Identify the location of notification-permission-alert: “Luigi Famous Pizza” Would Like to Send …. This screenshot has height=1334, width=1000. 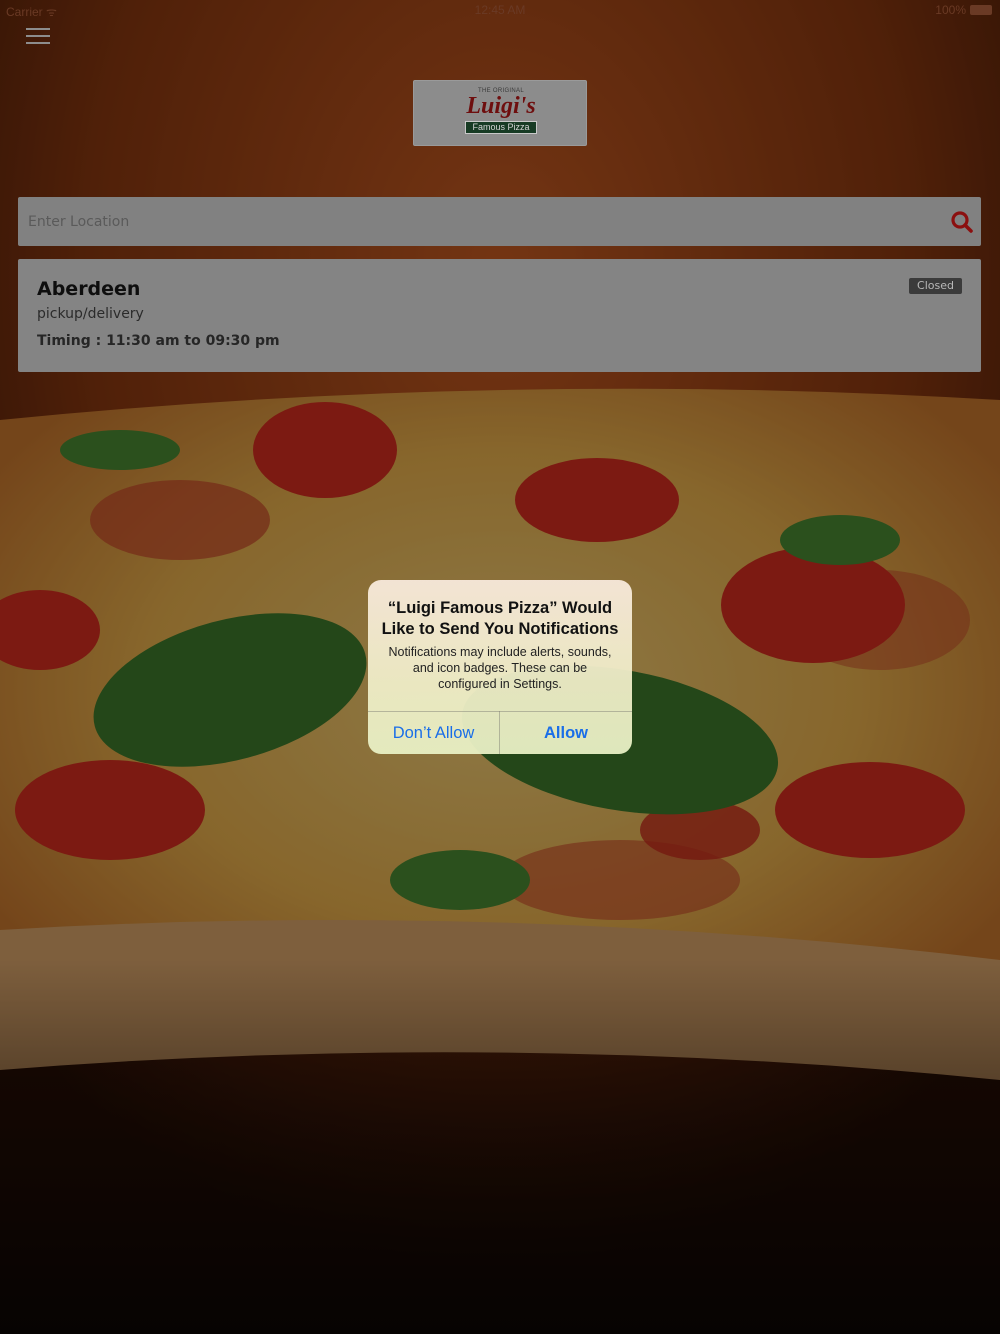
(500, 667).